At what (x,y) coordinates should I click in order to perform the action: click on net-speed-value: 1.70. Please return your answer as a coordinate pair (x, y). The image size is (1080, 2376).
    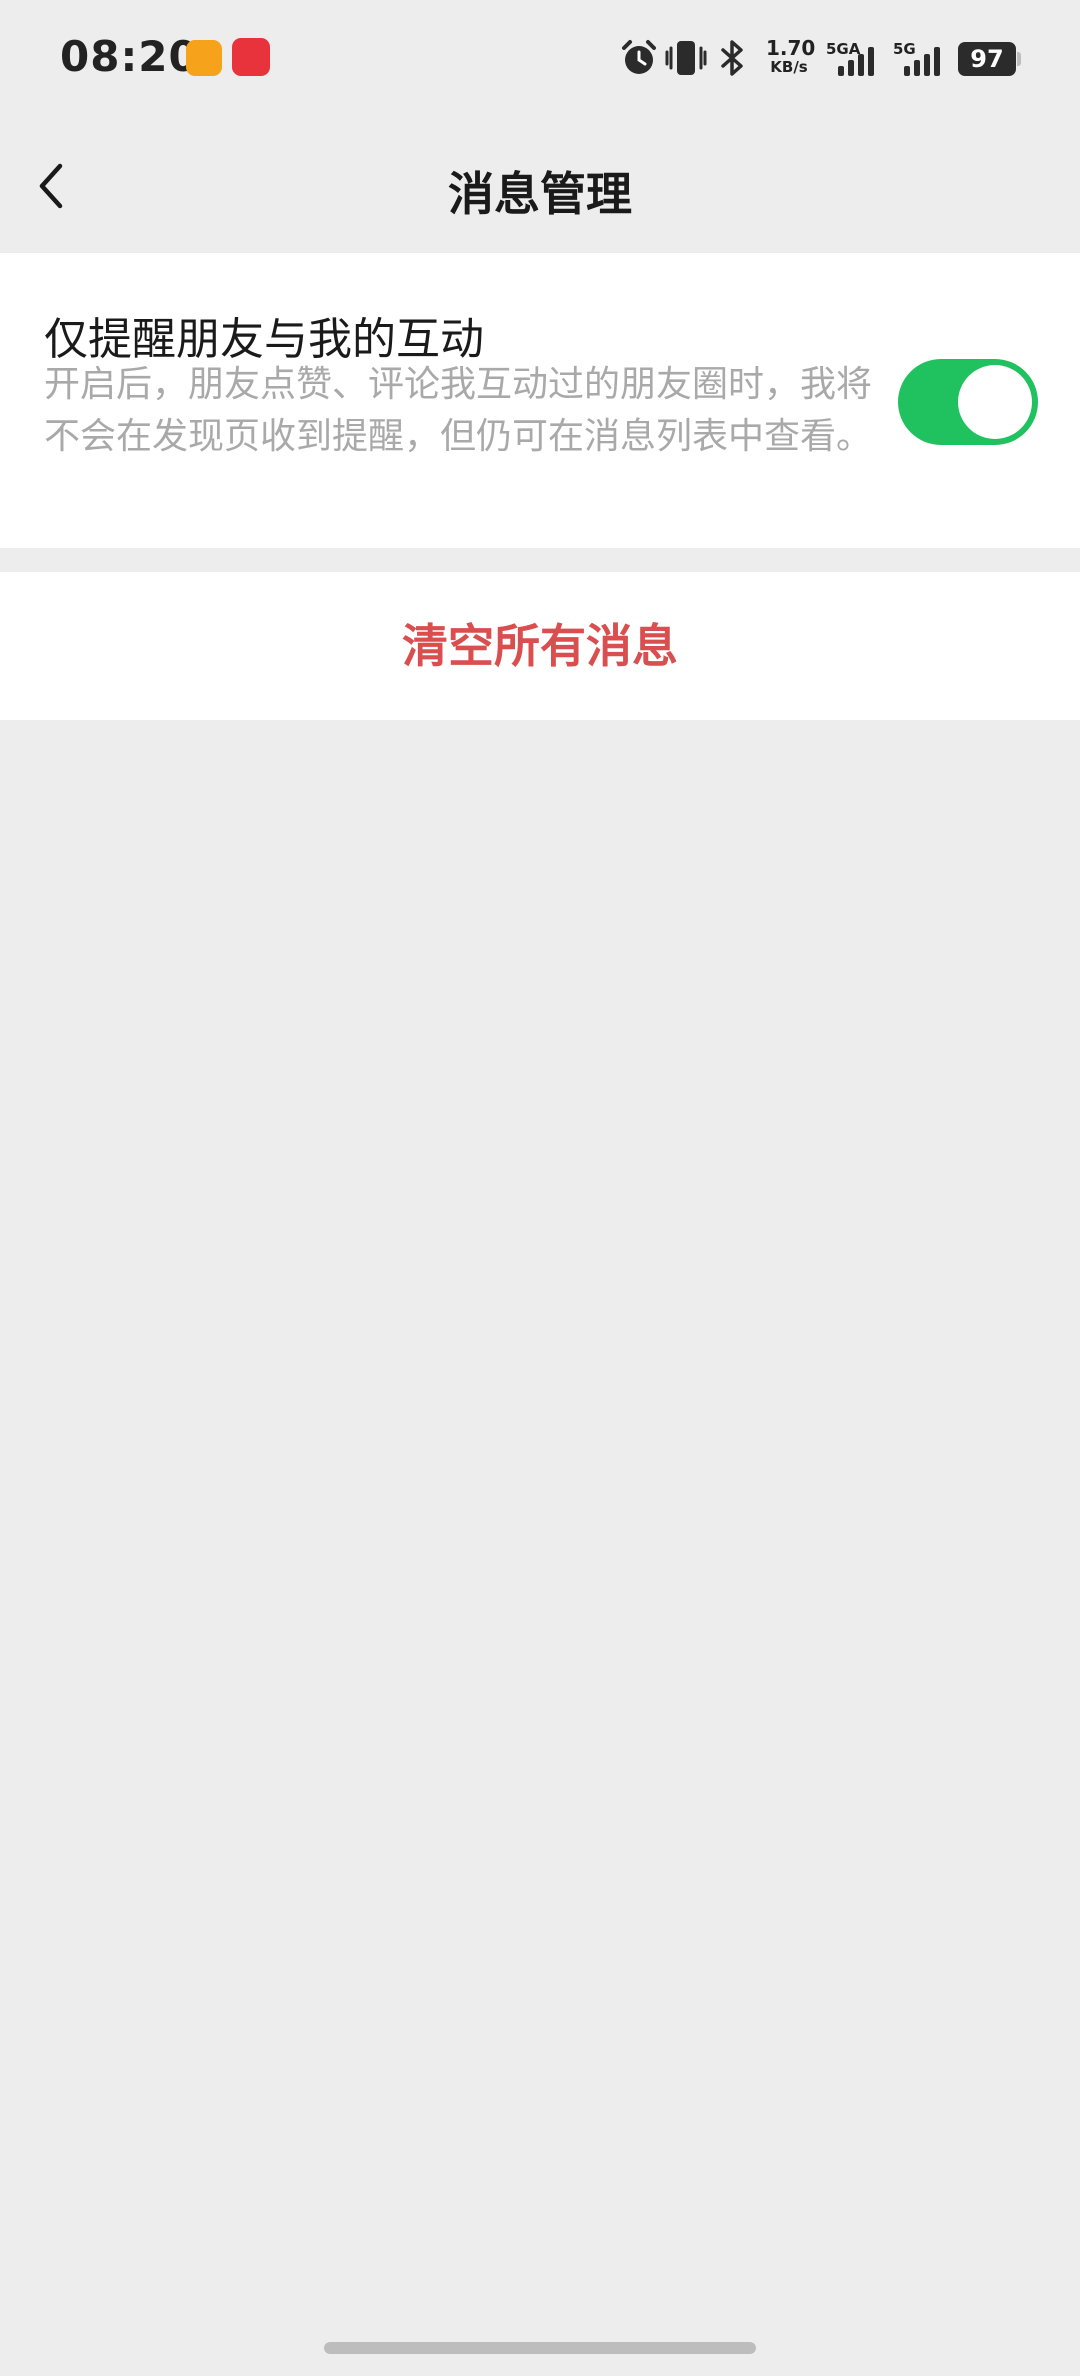
    Looking at the image, I should click on (791, 48).